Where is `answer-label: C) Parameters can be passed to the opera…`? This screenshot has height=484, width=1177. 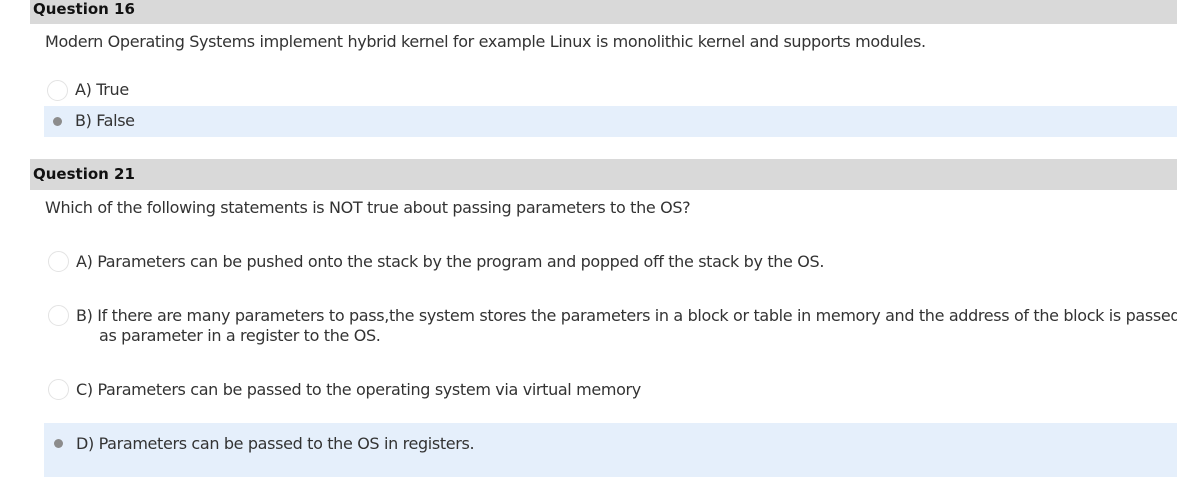 answer-label: C) Parameters can be passed to the opera… is located at coordinates (358, 389).